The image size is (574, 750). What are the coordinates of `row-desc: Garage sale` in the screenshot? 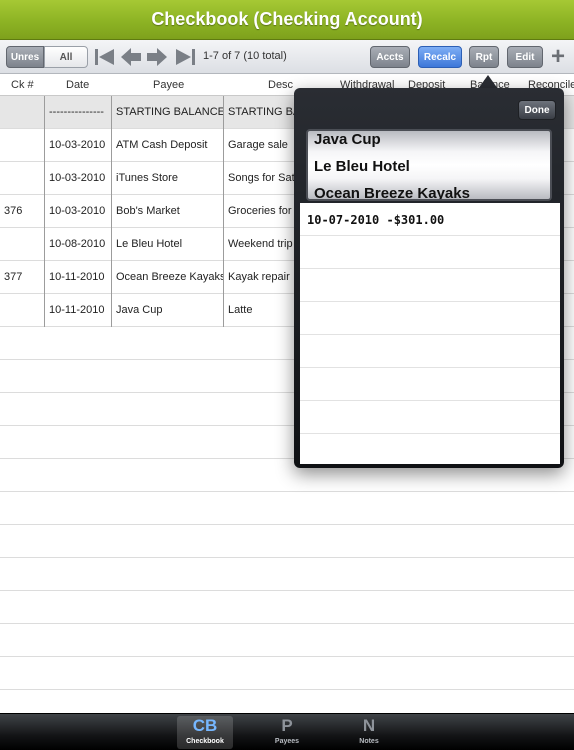 It's located at (258, 145).